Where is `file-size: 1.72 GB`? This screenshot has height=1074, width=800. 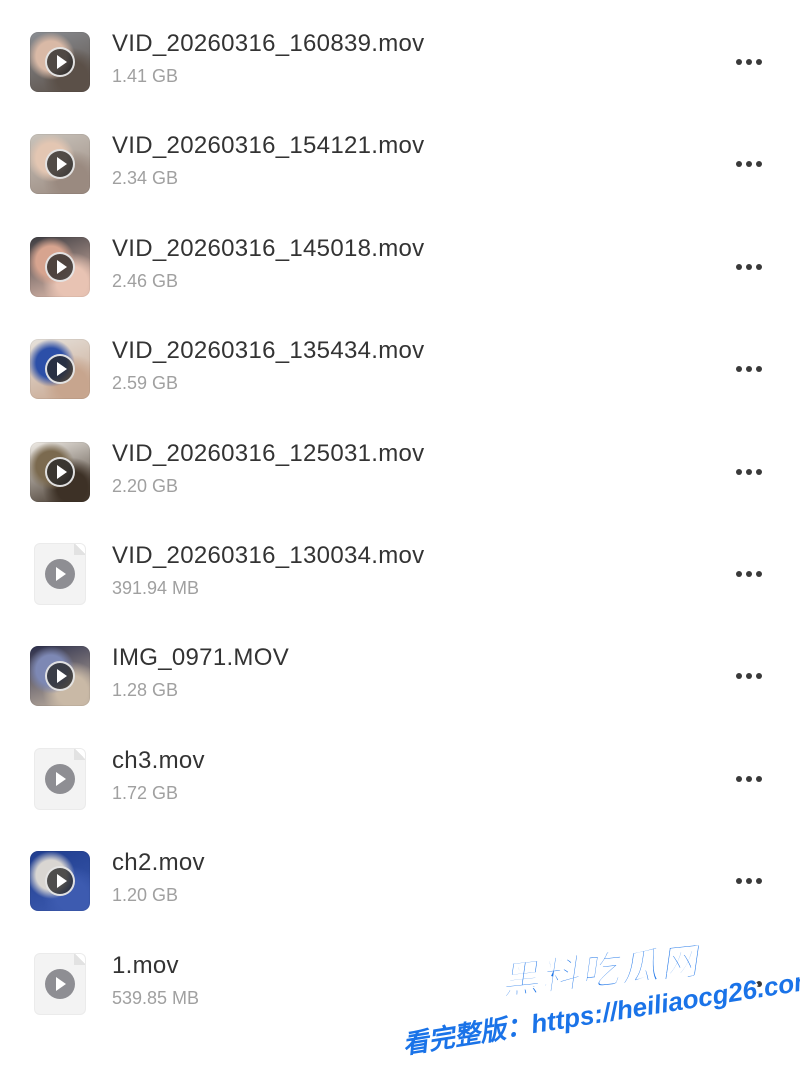 file-size: 1.72 GB is located at coordinates (145, 793).